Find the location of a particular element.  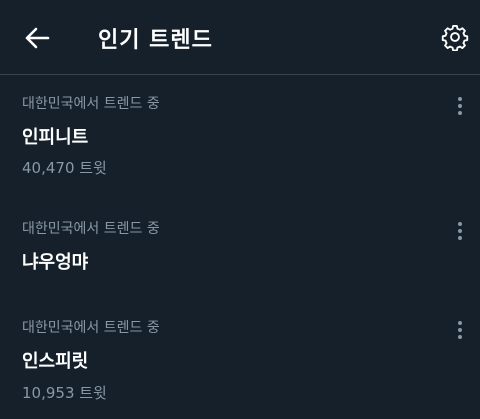

settings-button is located at coordinates (455, 37).